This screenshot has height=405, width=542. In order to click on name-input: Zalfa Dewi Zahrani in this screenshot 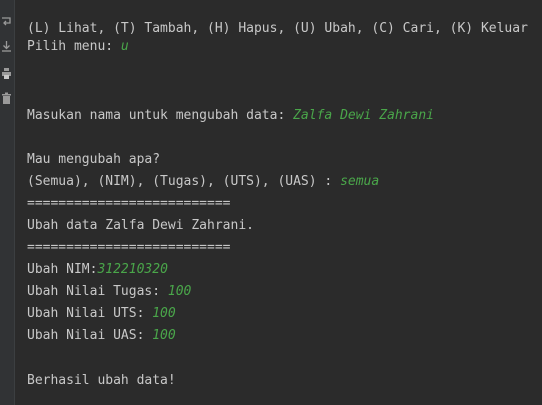, I will do `click(363, 115)`.